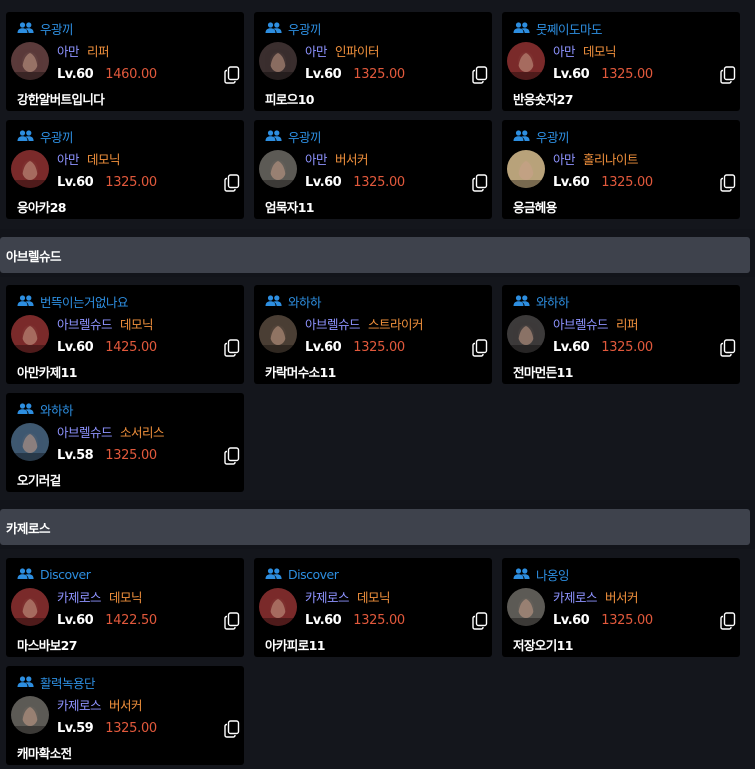  Describe the element at coordinates (125, 442) in the screenshot. I see `character-card: 와하하 아브렐슈드 소서리스 Lv.58 1325.00 오기러겉` at that location.